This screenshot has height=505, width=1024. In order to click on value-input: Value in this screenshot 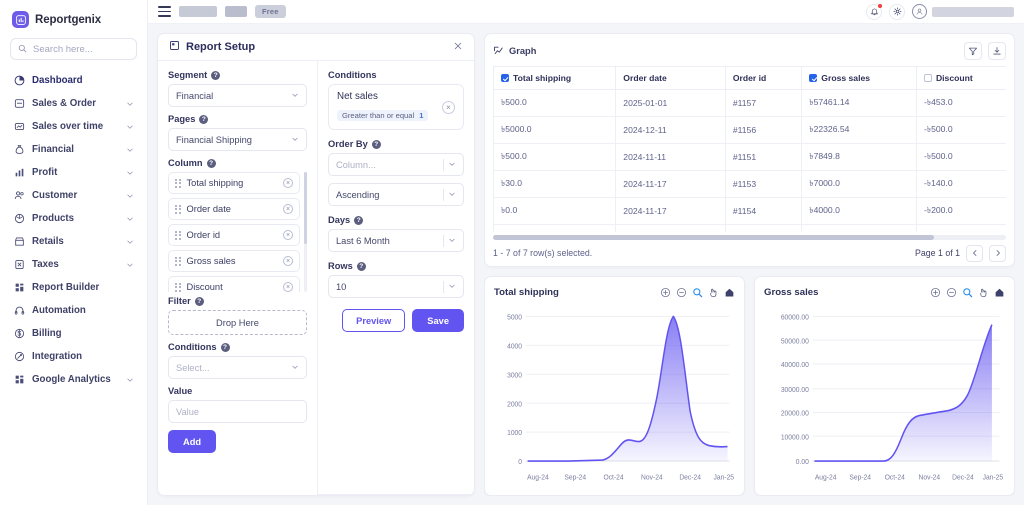, I will do `click(237, 411)`.